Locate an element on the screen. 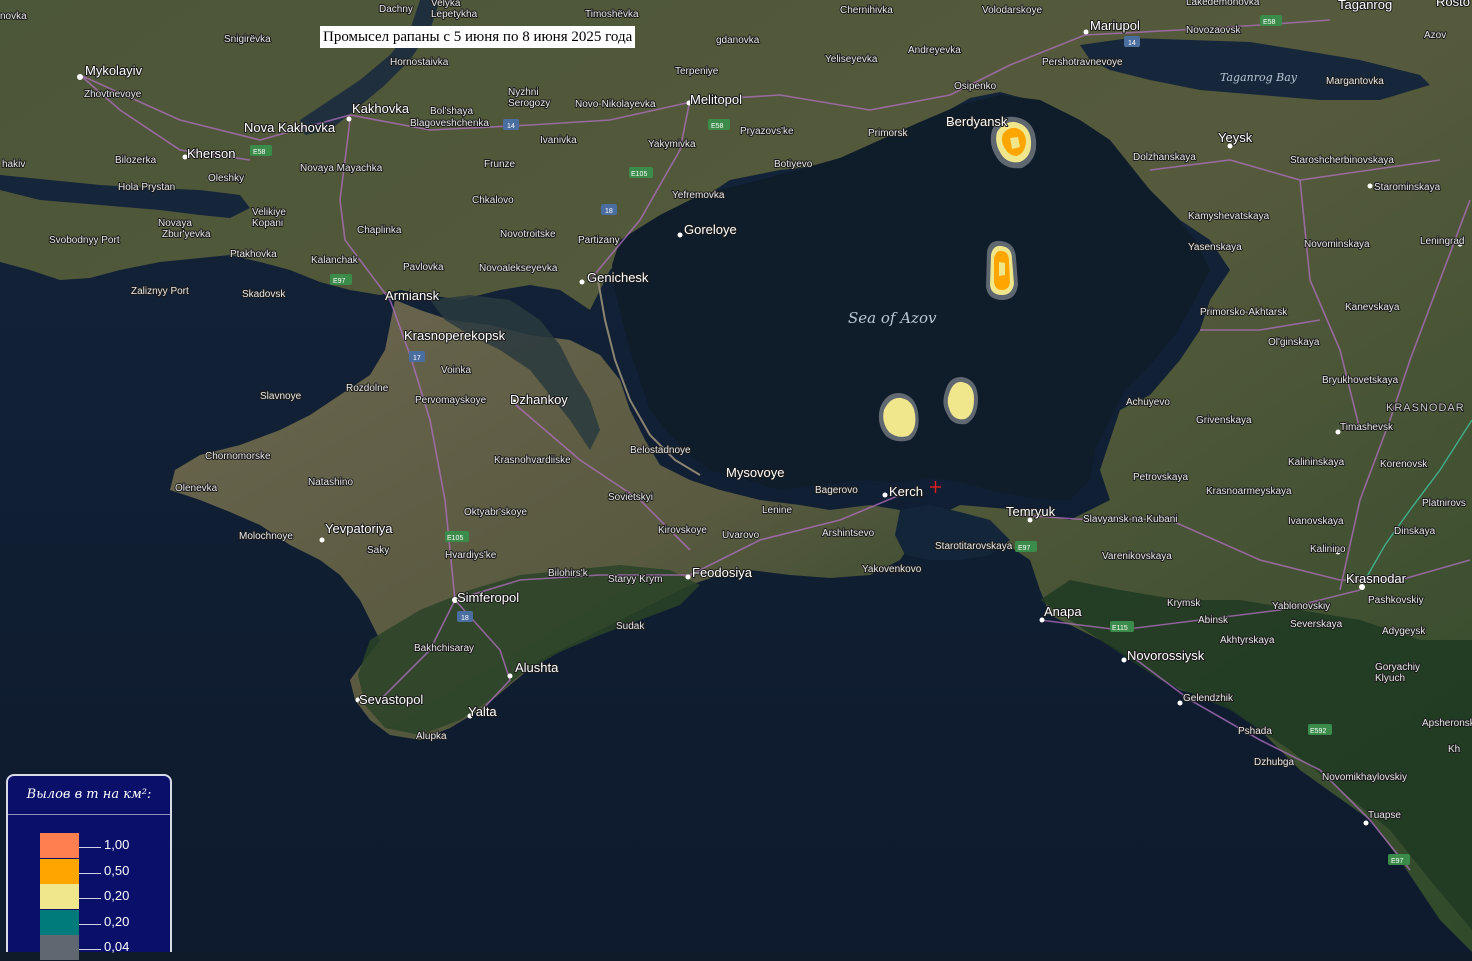  svg-text: Yalta is located at coordinates (482, 711).